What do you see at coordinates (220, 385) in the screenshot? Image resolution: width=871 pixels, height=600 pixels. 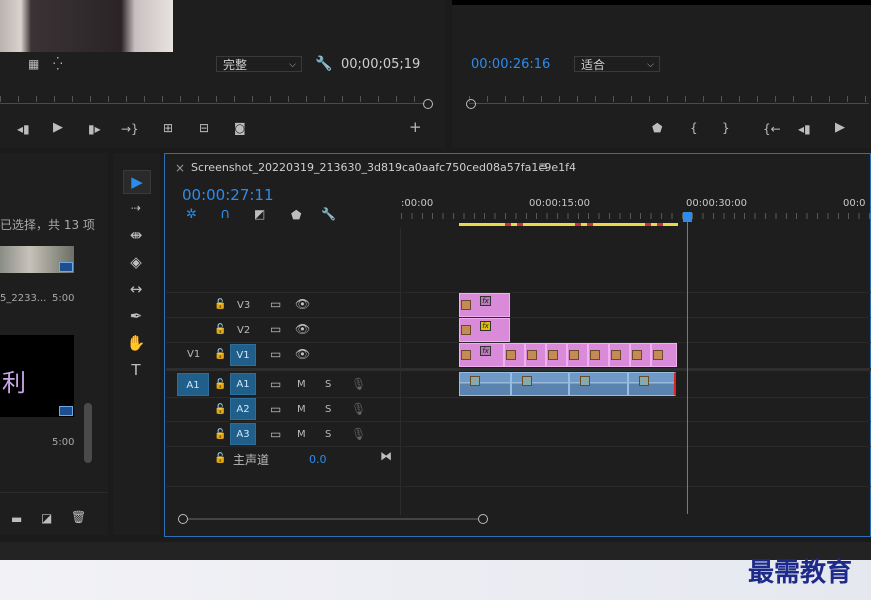 I see `a1-lock-icon: 🔓` at bounding box center [220, 385].